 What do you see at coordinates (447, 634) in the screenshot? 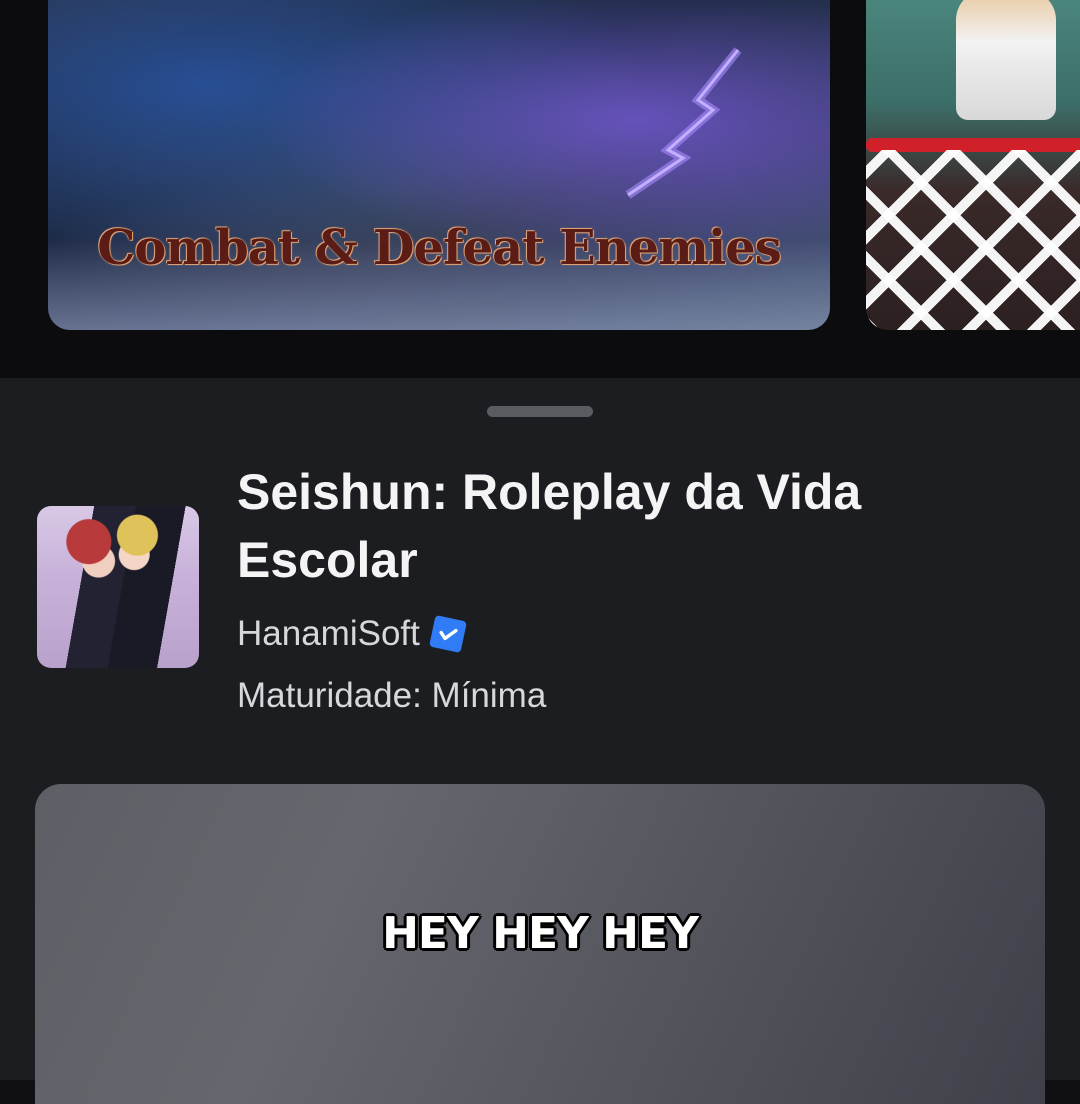
I see `verified-badge-icon` at bounding box center [447, 634].